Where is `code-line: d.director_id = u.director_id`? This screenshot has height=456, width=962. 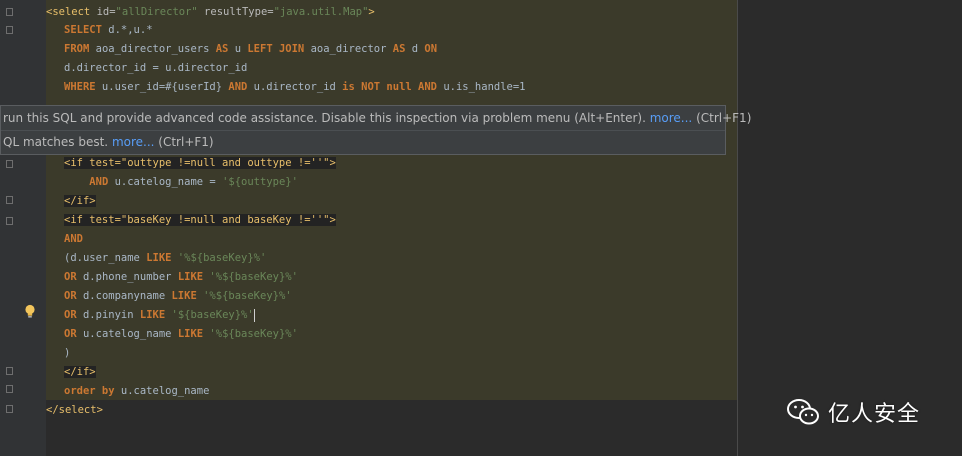
code-line: d.director_id = u.director_id is located at coordinates (155, 68).